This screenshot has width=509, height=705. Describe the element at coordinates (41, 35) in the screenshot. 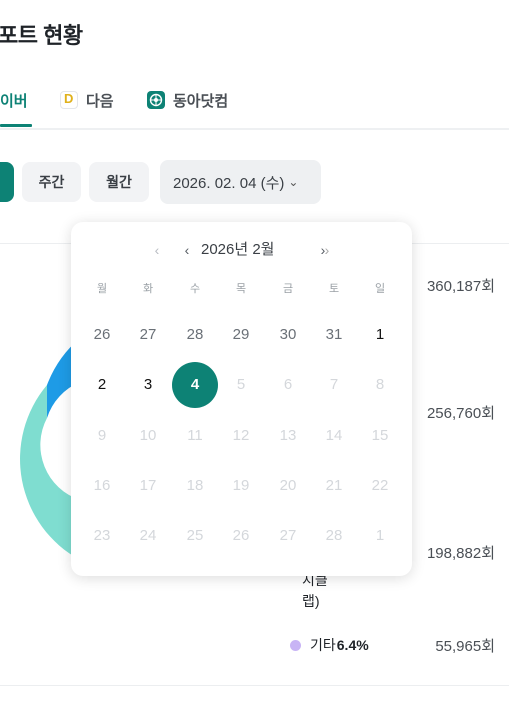

I see `page-title: 포트 현황` at that location.